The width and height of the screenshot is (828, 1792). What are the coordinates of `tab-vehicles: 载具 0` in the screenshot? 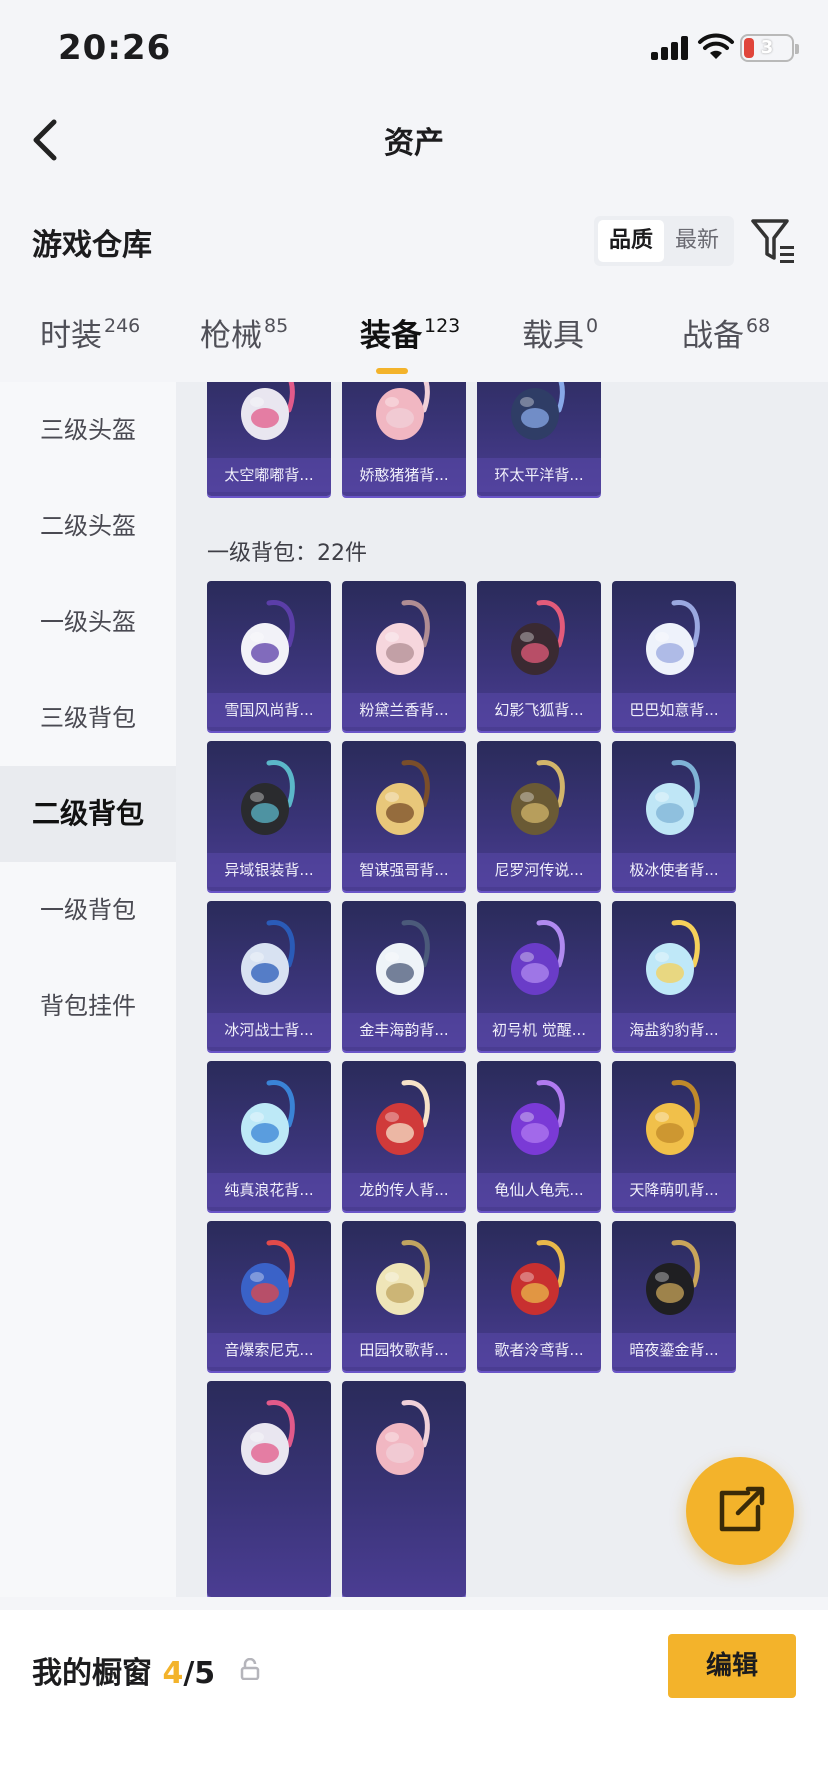 It's located at (560, 345).